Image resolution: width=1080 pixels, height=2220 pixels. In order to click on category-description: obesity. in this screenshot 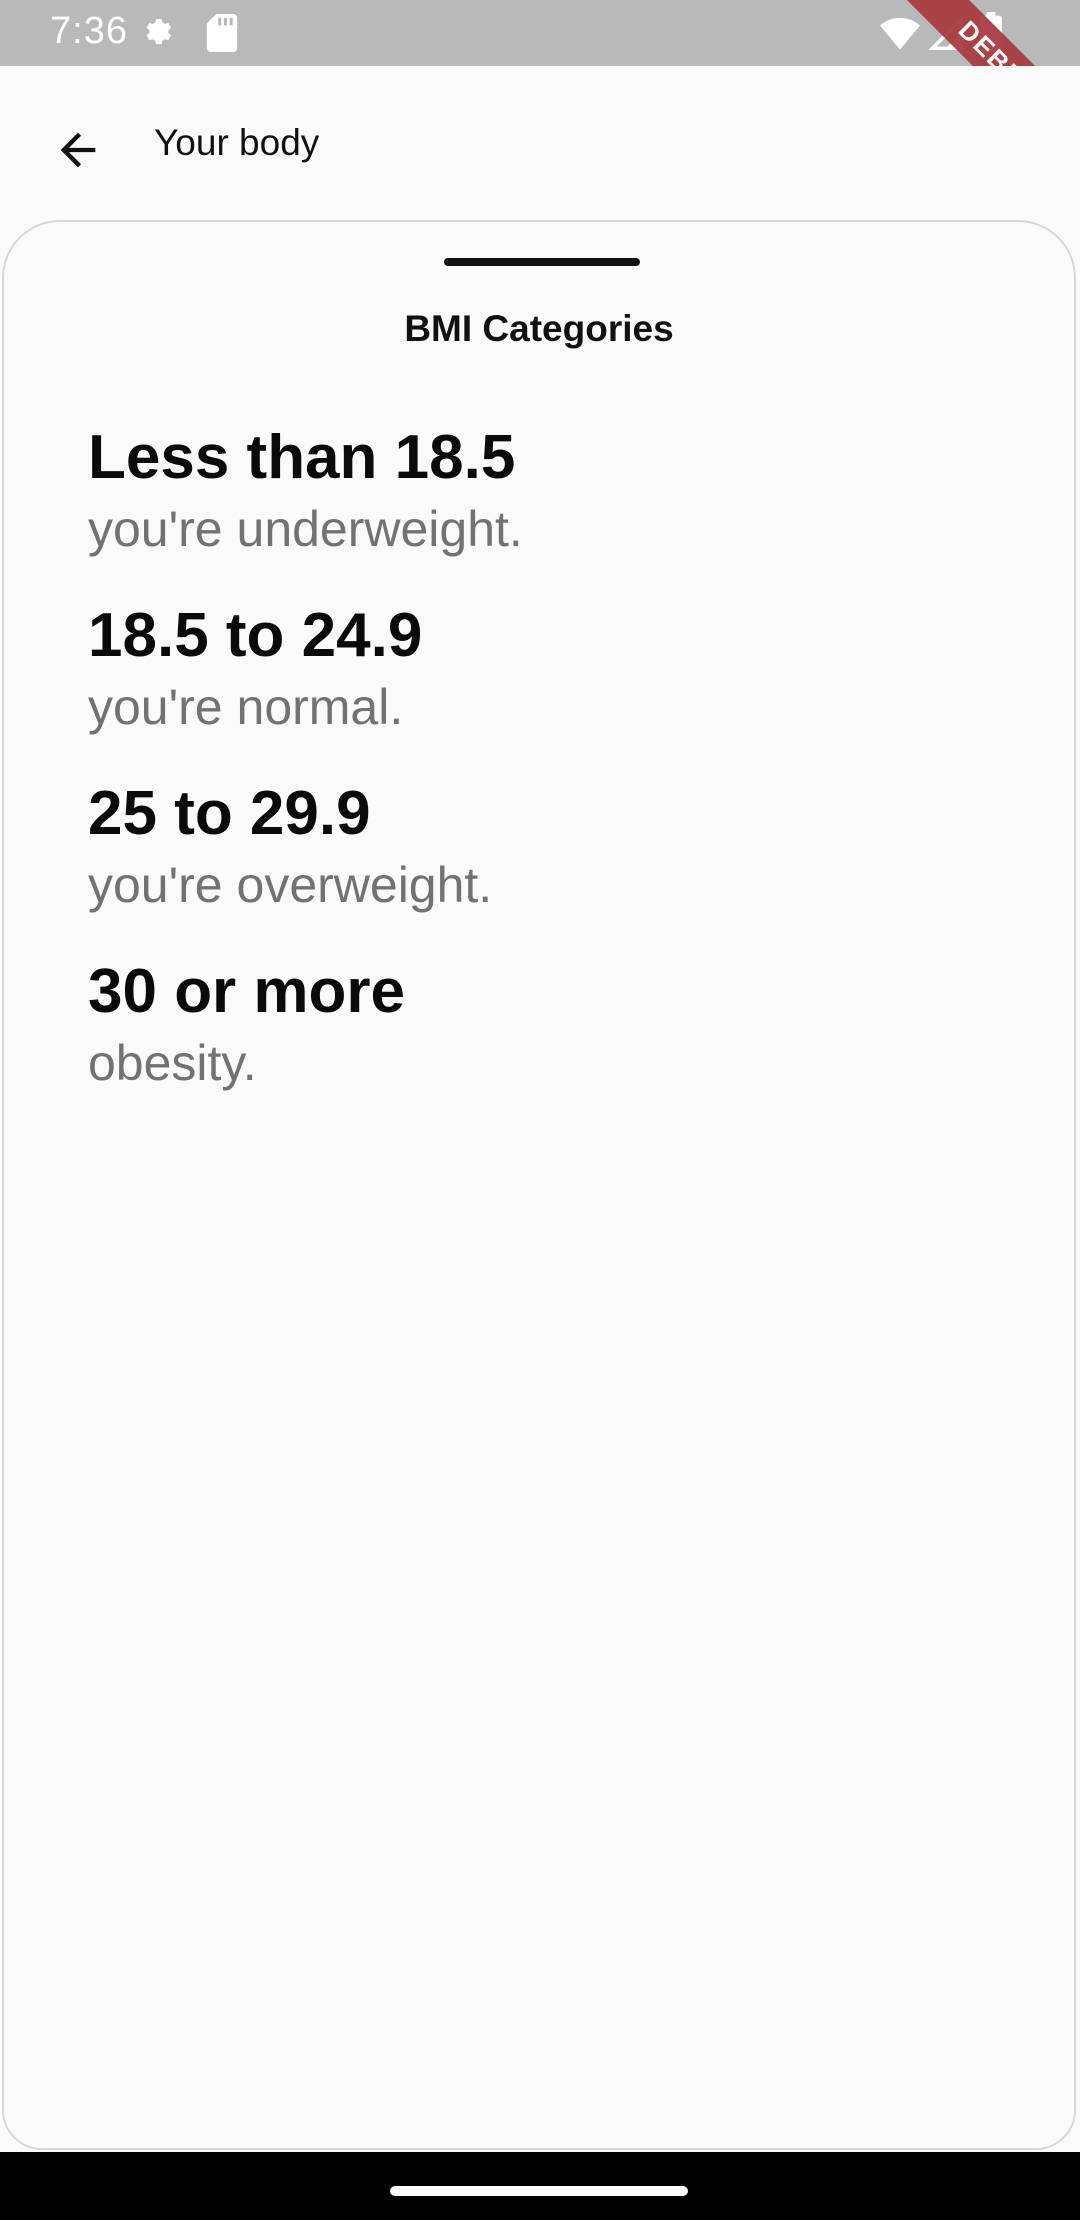, I will do `click(172, 1063)`.